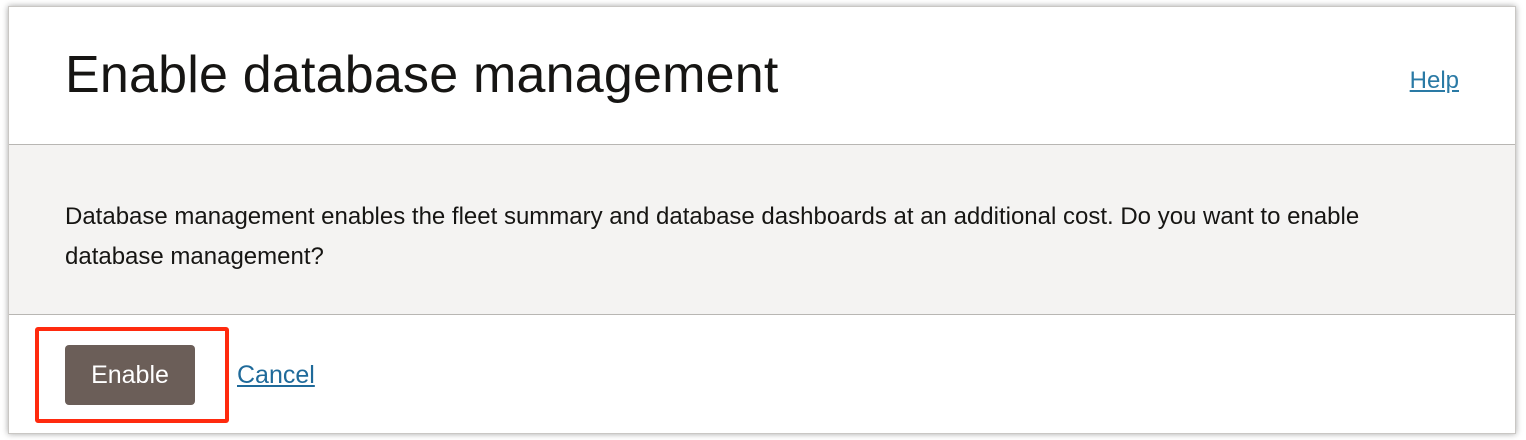 This screenshot has width=1526, height=440. Describe the element at coordinates (276, 375) in the screenshot. I see `cancel-link: Cancel` at that location.